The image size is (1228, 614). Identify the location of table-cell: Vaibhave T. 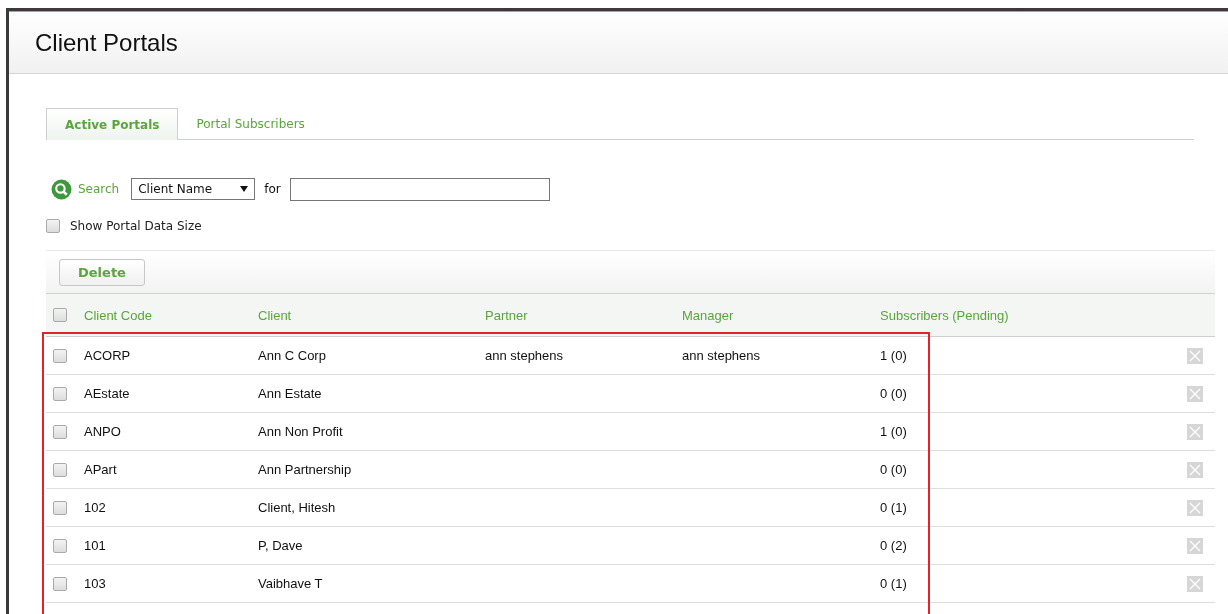
(290, 583).